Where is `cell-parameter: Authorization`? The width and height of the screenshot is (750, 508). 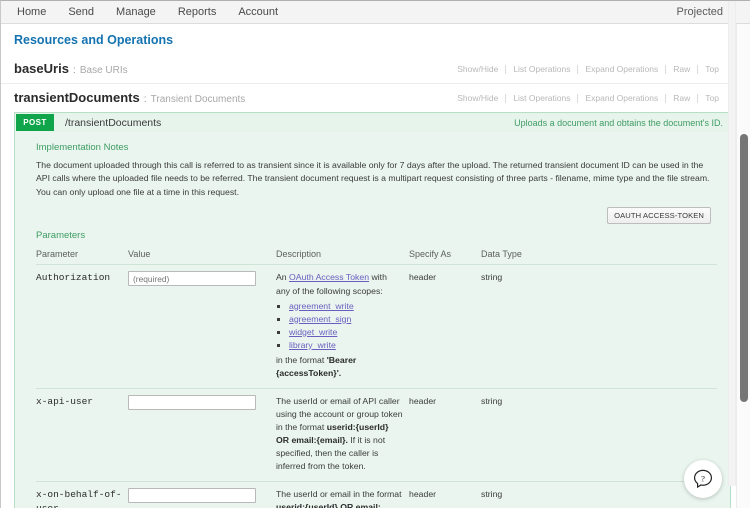
cell-parameter: Authorization is located at coordinates (82, 326).